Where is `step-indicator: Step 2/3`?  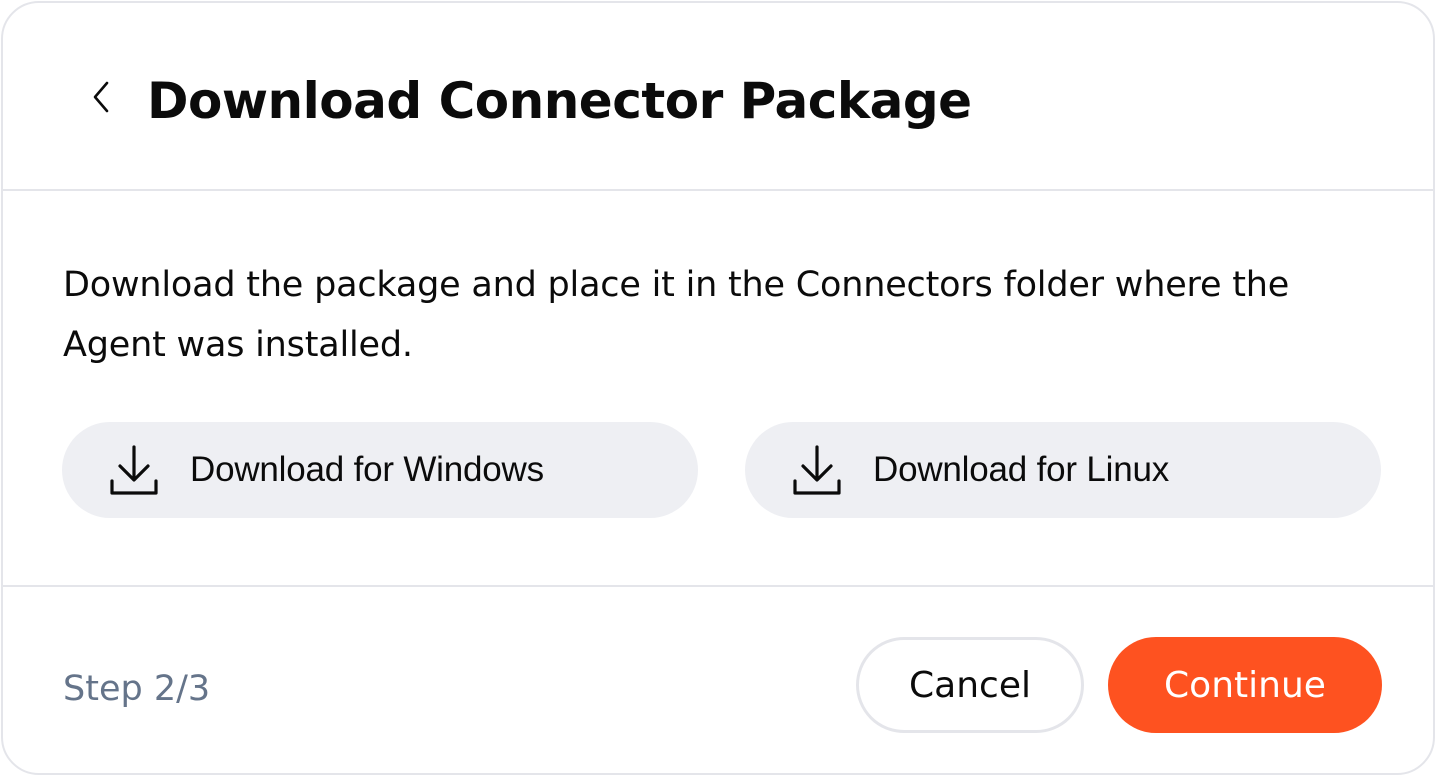 step-indicator: Step 2/3 is located at coordinates (137, 689).